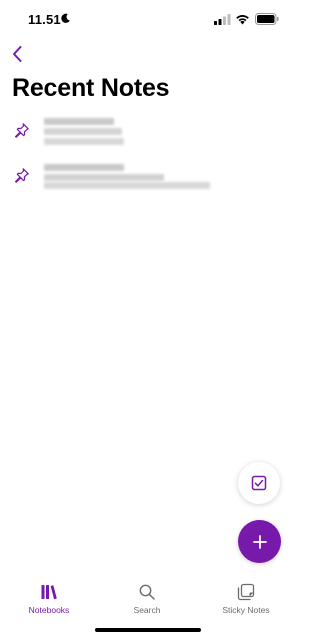  What do you see at coordinates (65, 18) in the screenshot?
I see `moon-icon` at bounding box center [65, 18].